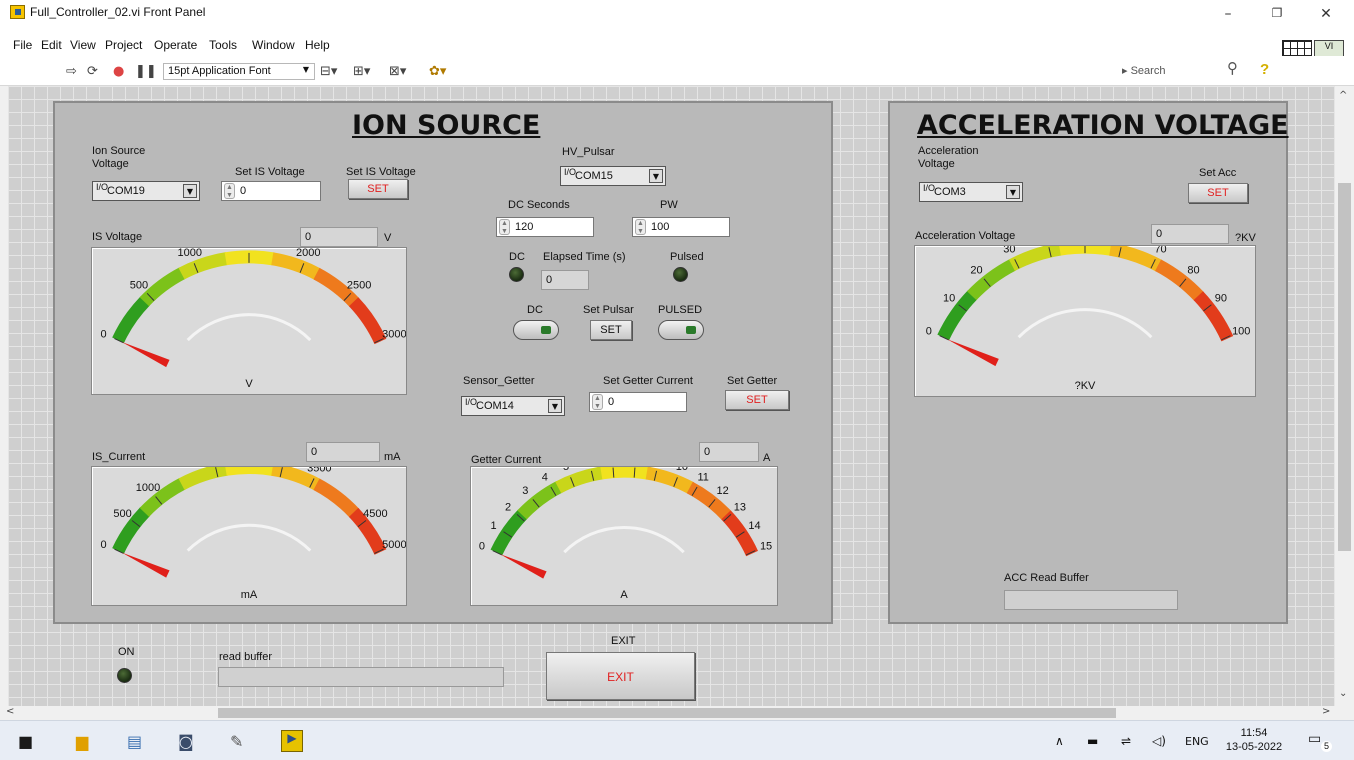 The height and width of the screenshot is (760, 1354). I want to click on hv-pulsar-port-value: COM15, so click(594, 176).